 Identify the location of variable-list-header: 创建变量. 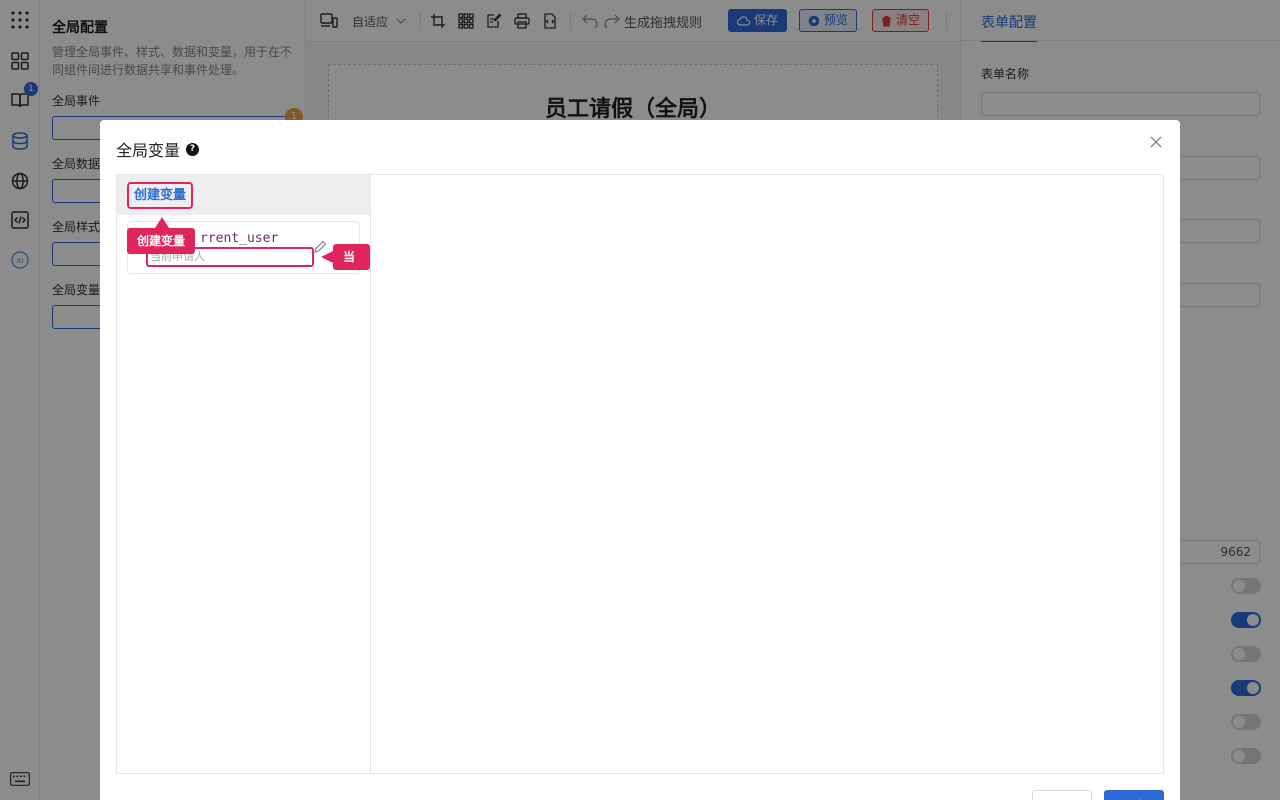
(244, 195).